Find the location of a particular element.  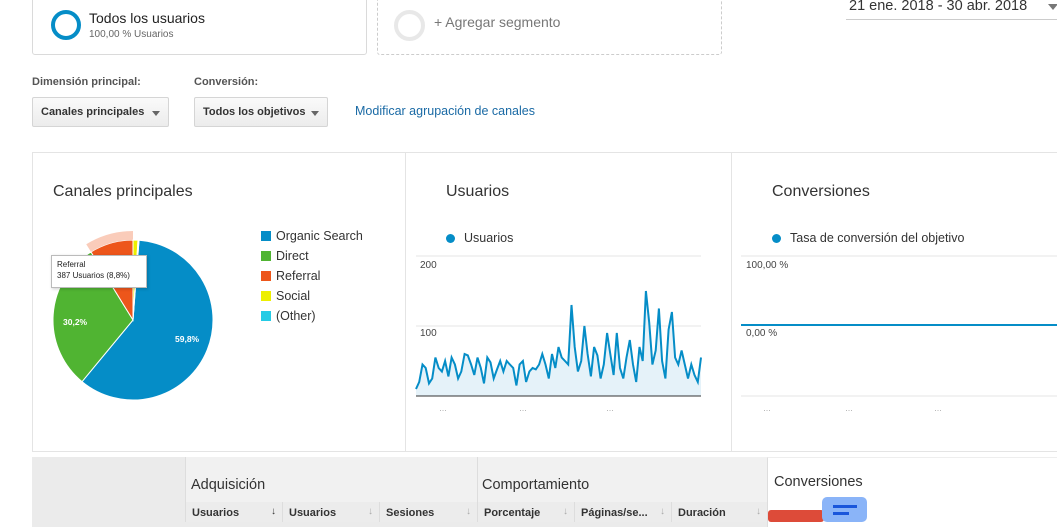

column-header-bounce-rate: Porcentaje ↓ is located at coordinates (525, 512).